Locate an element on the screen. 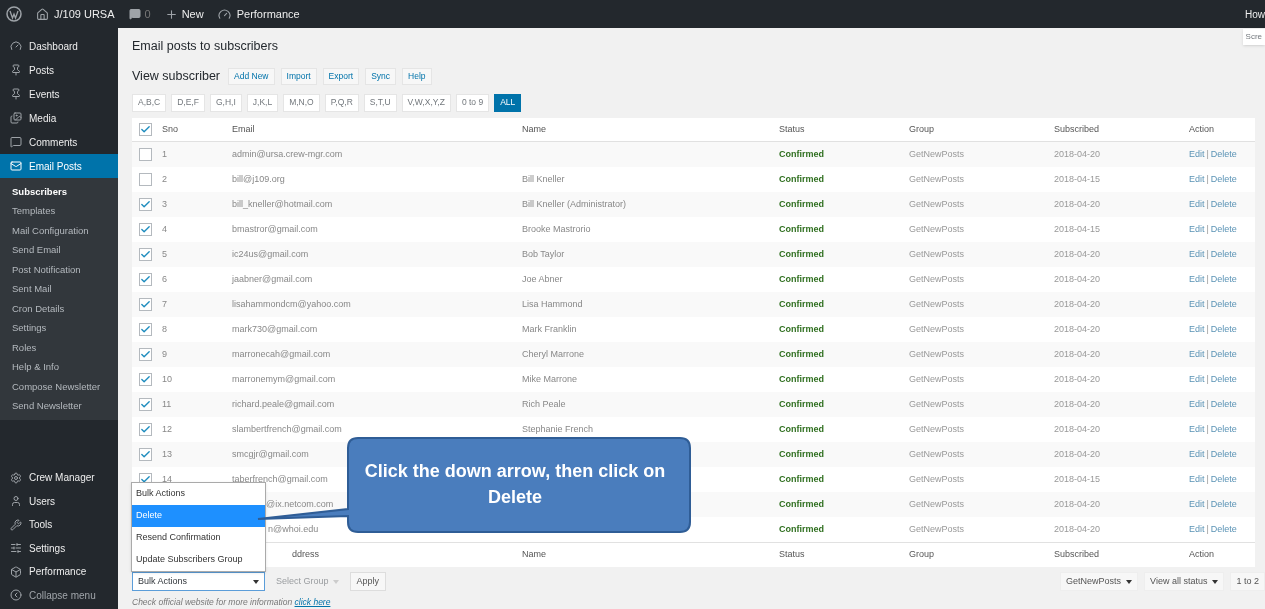  account-link: How is located at coordinates (1255, 14).